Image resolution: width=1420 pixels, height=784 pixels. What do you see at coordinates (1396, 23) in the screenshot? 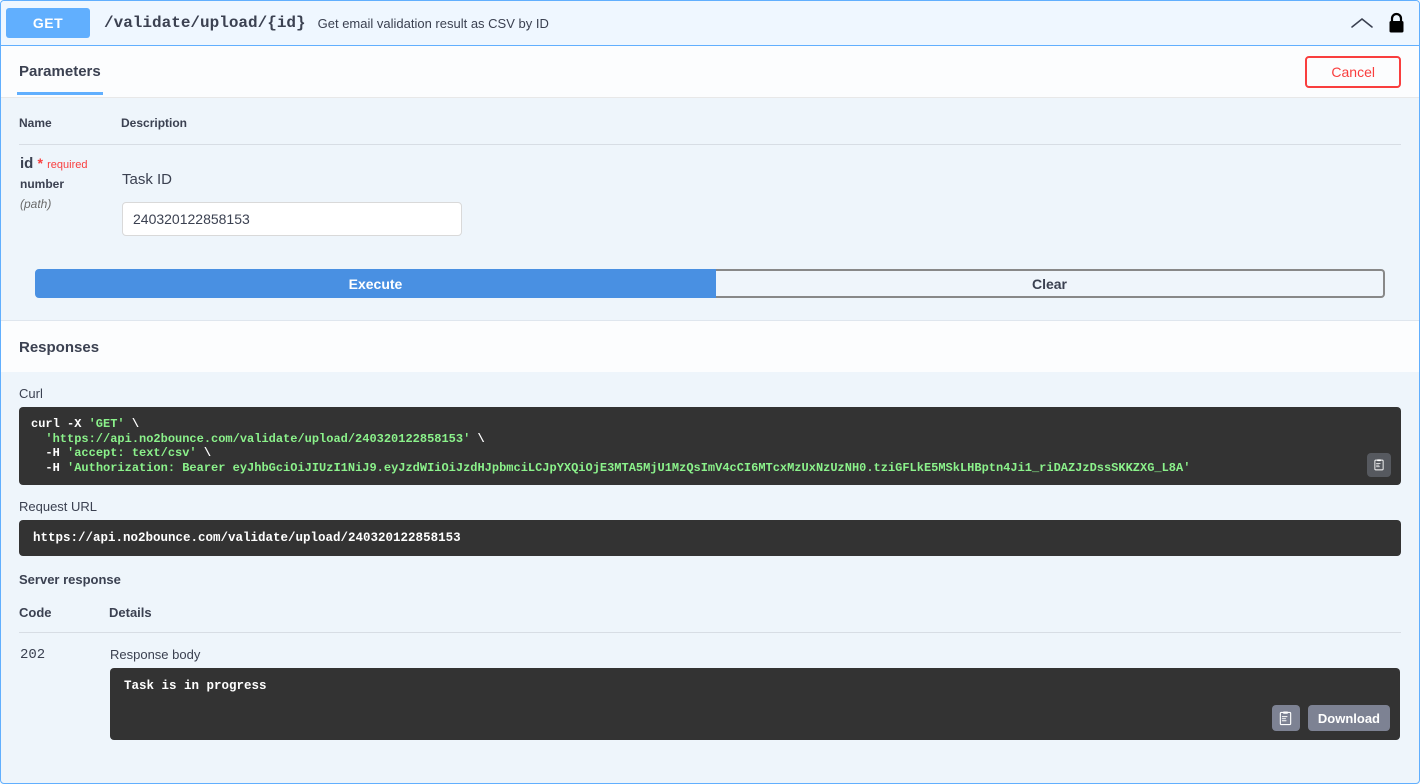
I see `lock-icon` at bounding box center [1396, 23].